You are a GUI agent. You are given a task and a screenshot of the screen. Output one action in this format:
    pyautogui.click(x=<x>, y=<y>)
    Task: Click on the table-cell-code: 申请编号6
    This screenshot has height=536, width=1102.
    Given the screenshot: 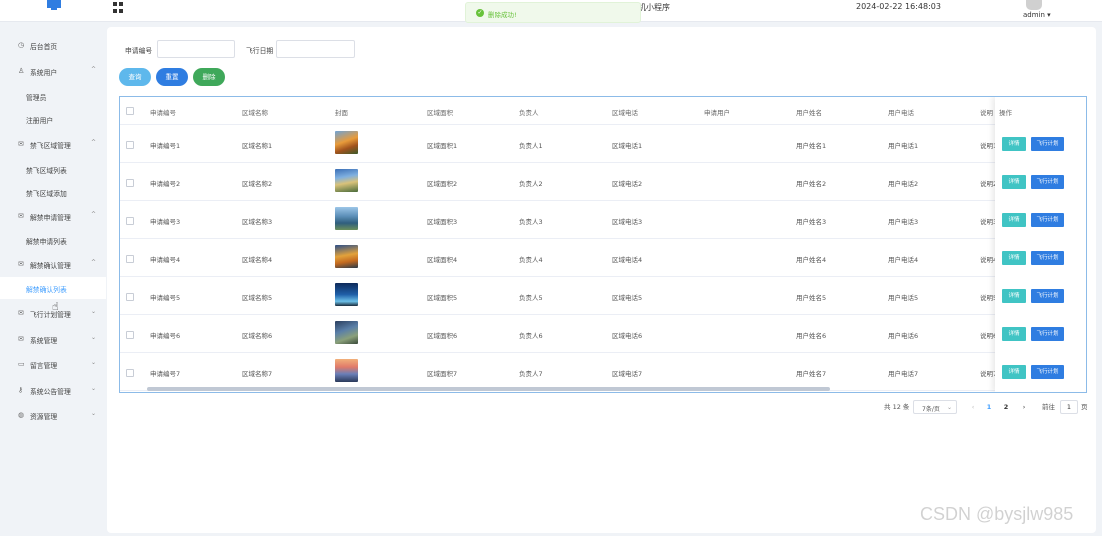 What is the action you would take?
    pyautogui.click(x=165, y=336)
    